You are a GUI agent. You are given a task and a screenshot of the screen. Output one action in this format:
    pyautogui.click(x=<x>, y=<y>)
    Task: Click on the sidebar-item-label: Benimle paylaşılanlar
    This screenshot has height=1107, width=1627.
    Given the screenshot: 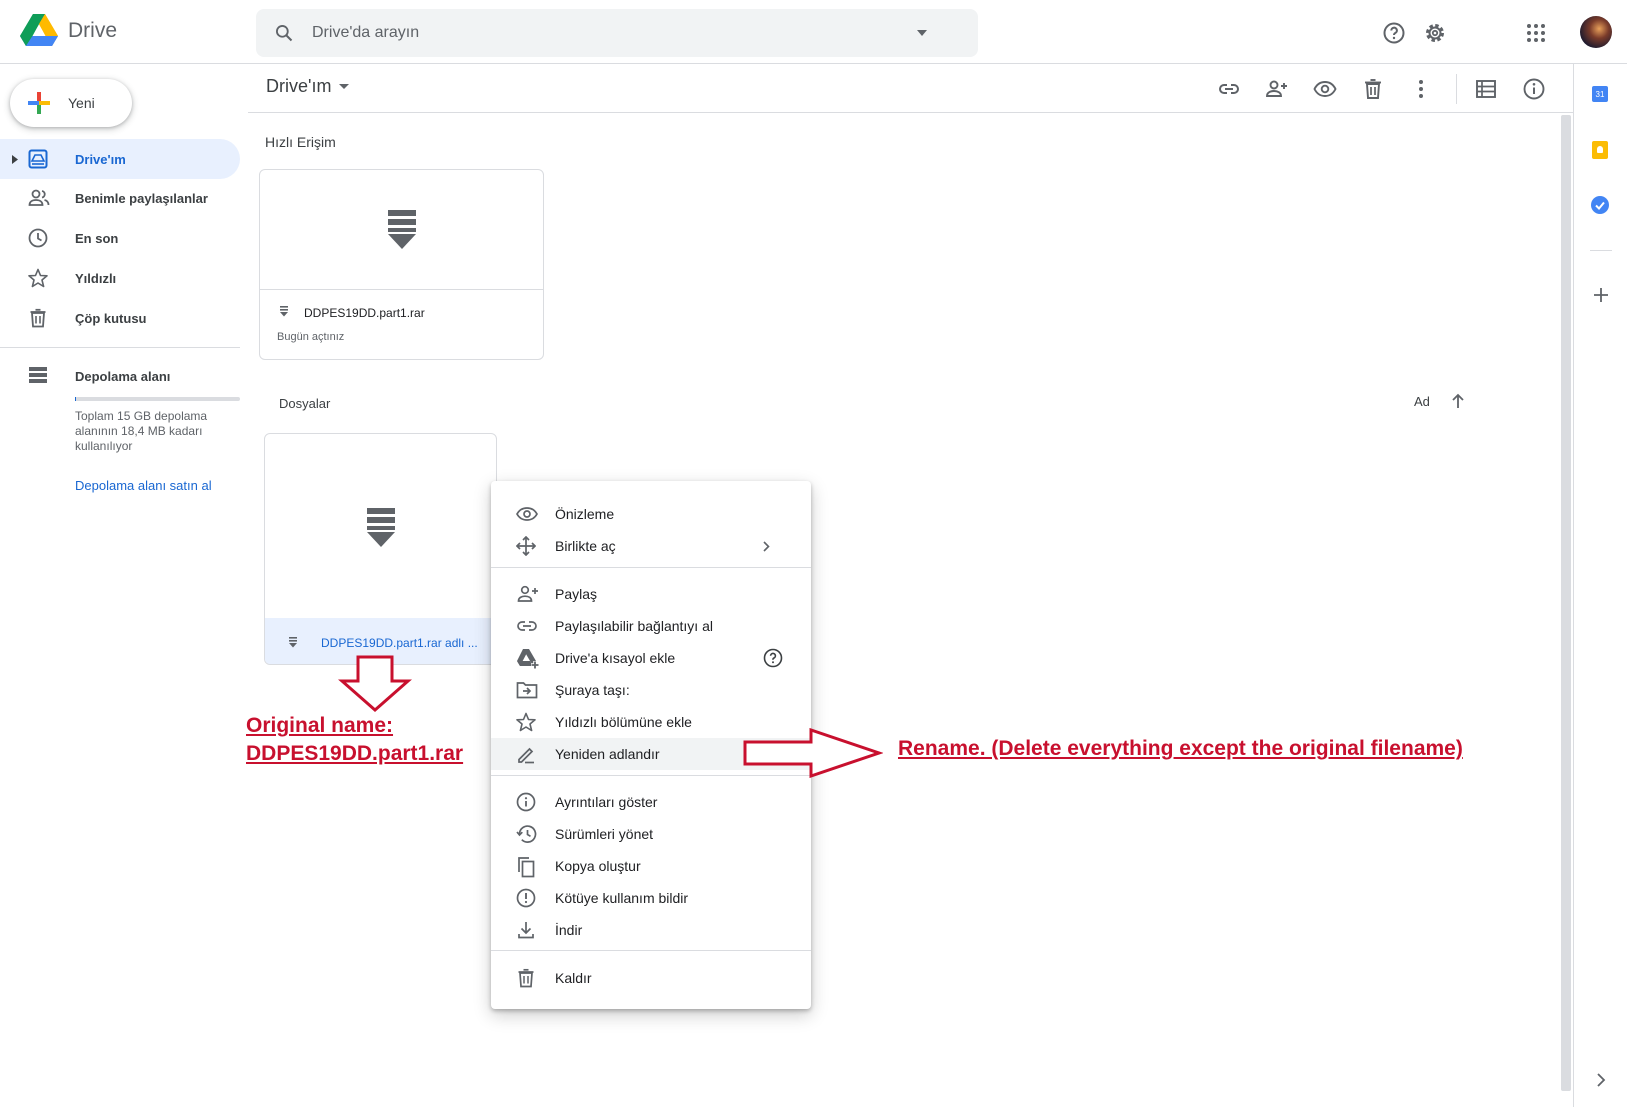 What is the action you would take?
    pyautogui.click(x=141, y=198)
    